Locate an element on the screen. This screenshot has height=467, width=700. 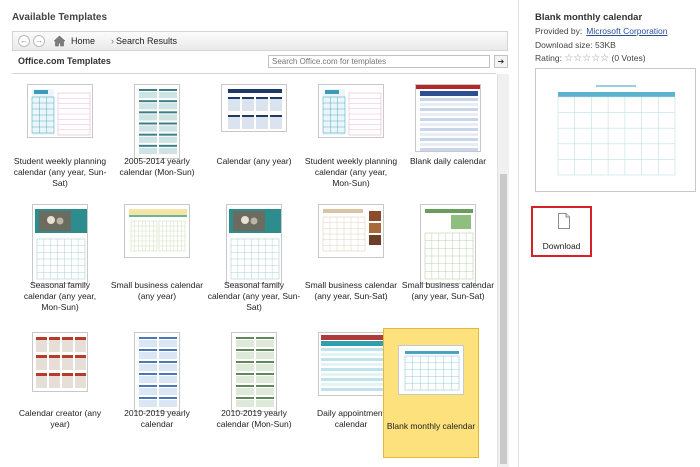
template-source-label: Office.com Templates is located at coordinates (64, 61).